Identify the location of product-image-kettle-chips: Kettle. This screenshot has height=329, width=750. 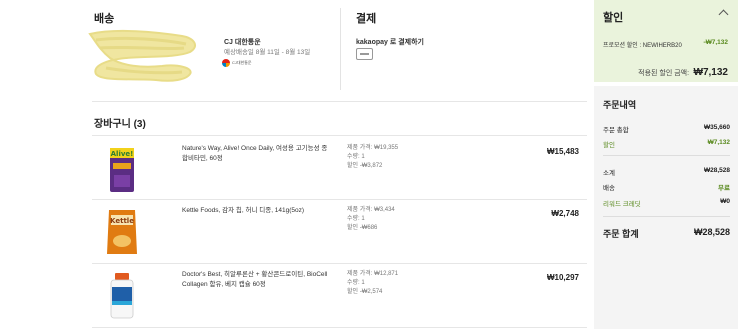
(122, 232).